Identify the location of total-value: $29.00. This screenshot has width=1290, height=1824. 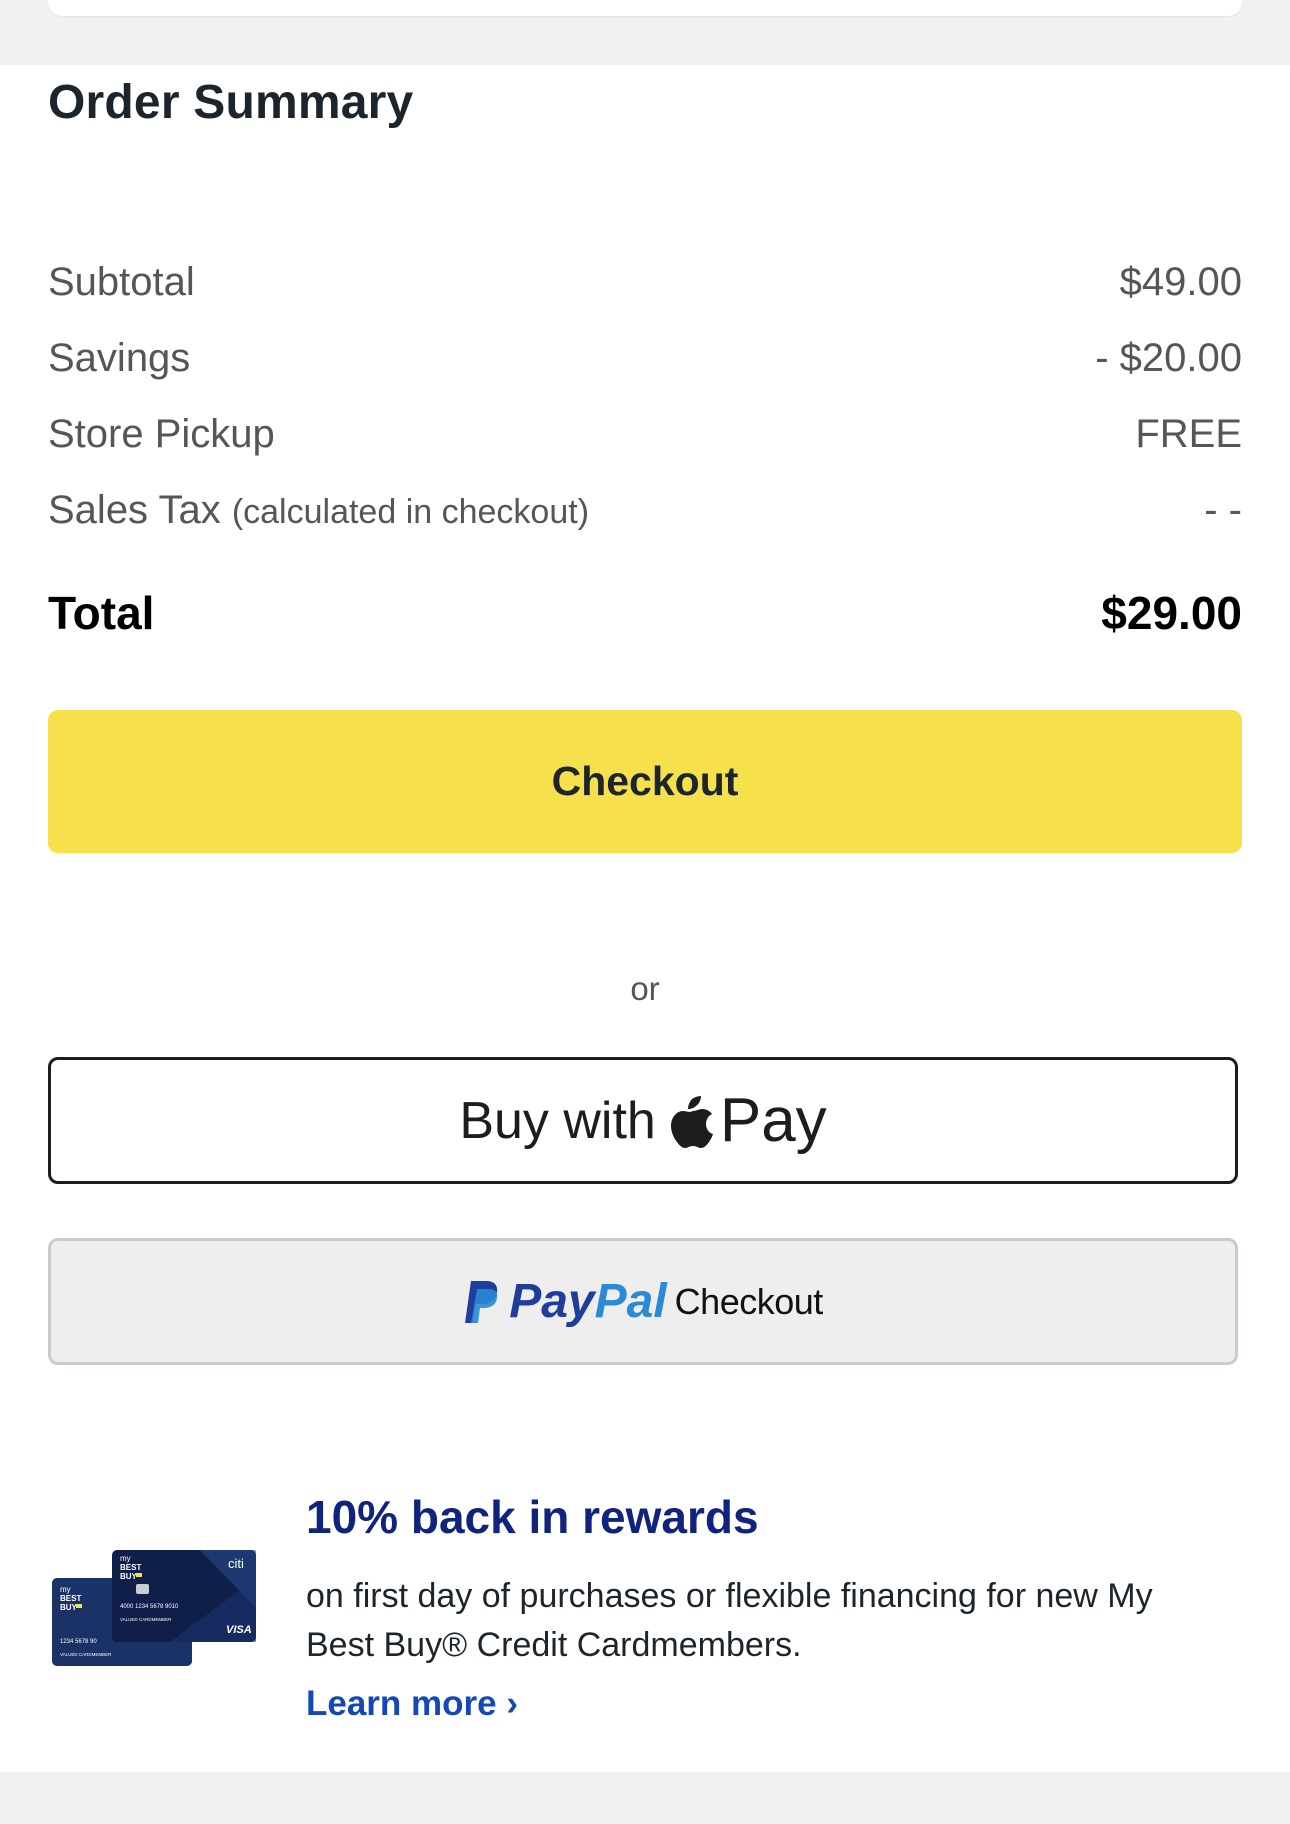
(1171, 613).